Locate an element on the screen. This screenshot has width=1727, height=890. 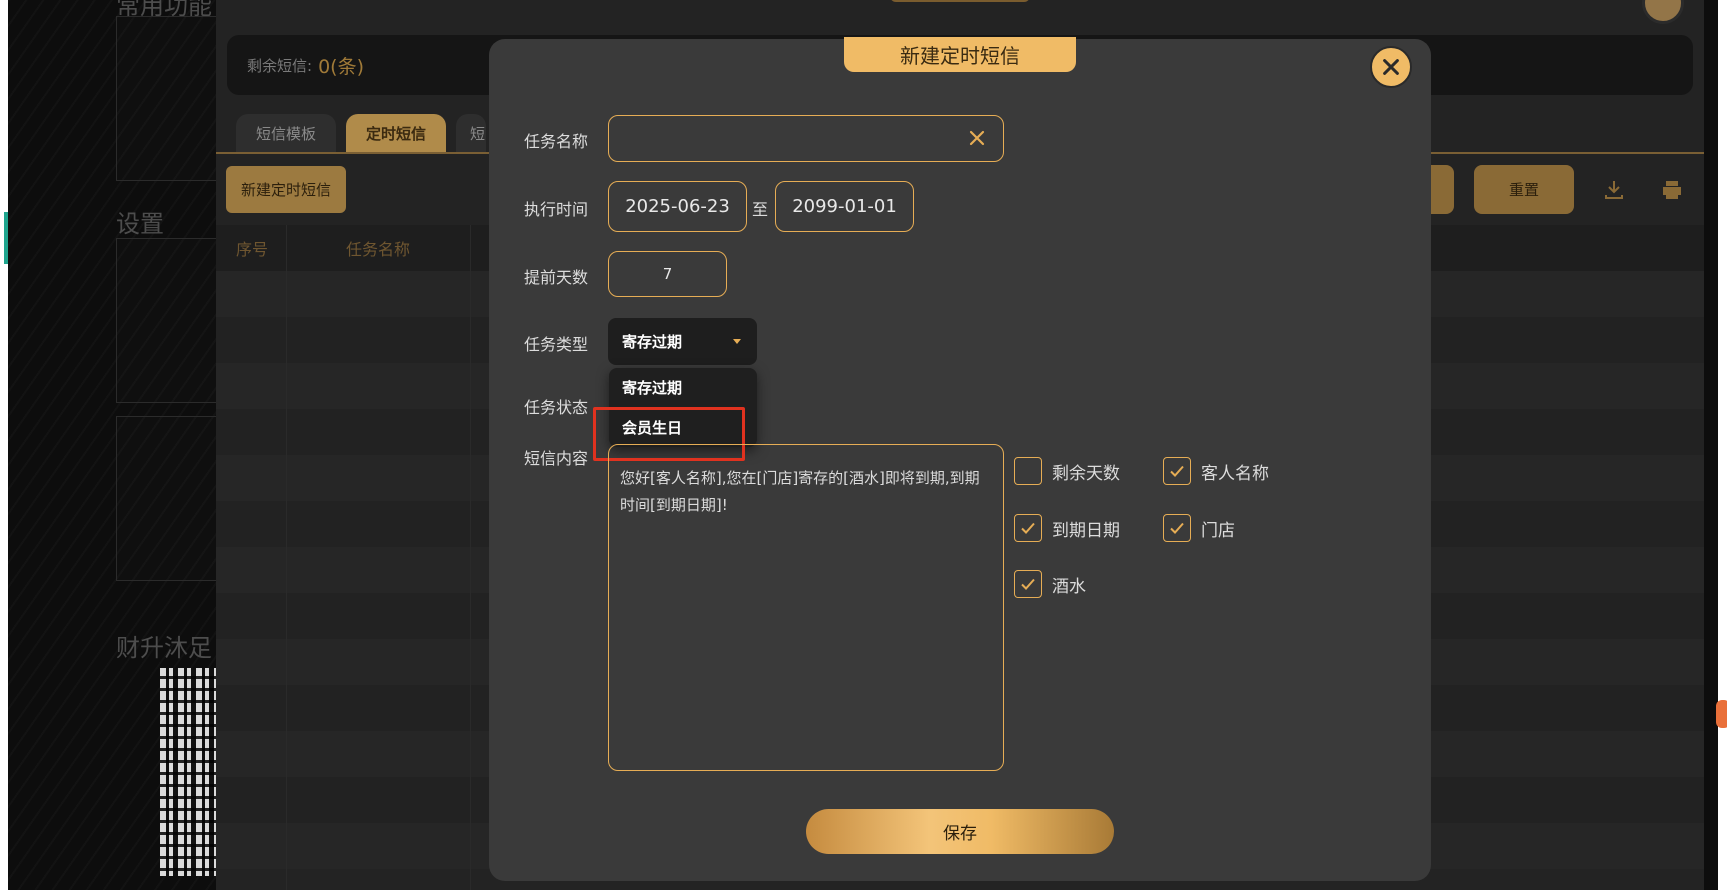
exec-time-label: 执行时间 is located at coordinates (556, 209).